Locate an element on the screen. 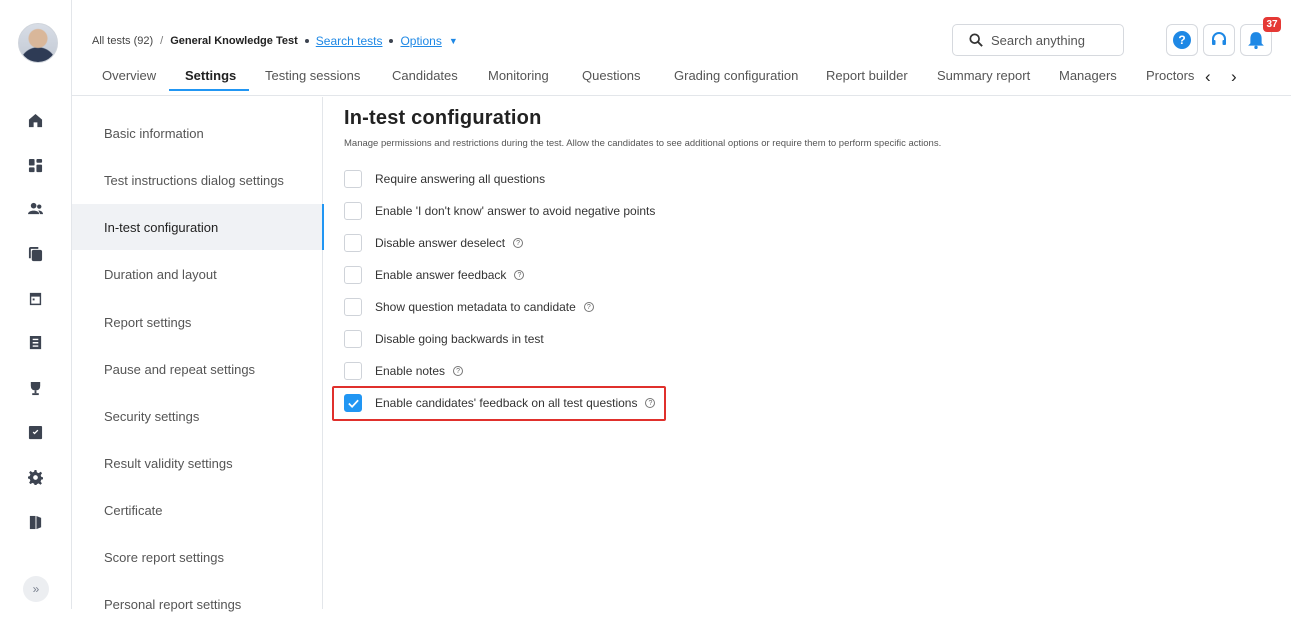 This screenshot has width=1291, height=627. expand-sidebar-button: » is located at coordinates (36, 589).